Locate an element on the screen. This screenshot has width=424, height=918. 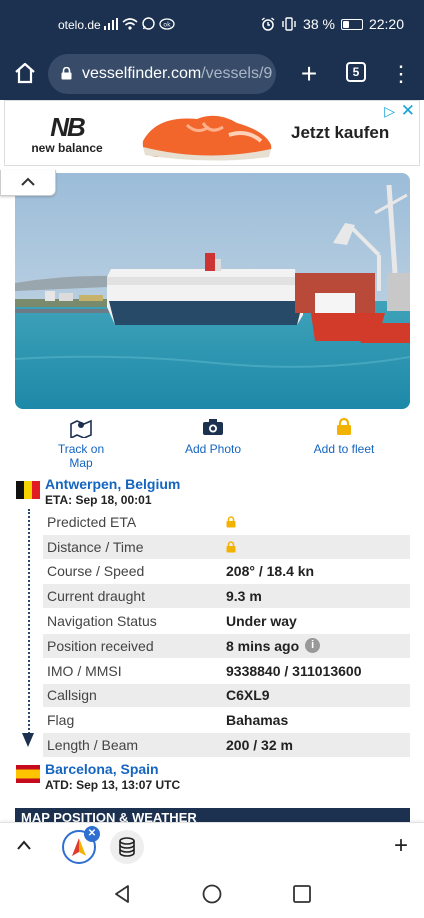
whatsapp-icon is located at coordinates (148, 23).